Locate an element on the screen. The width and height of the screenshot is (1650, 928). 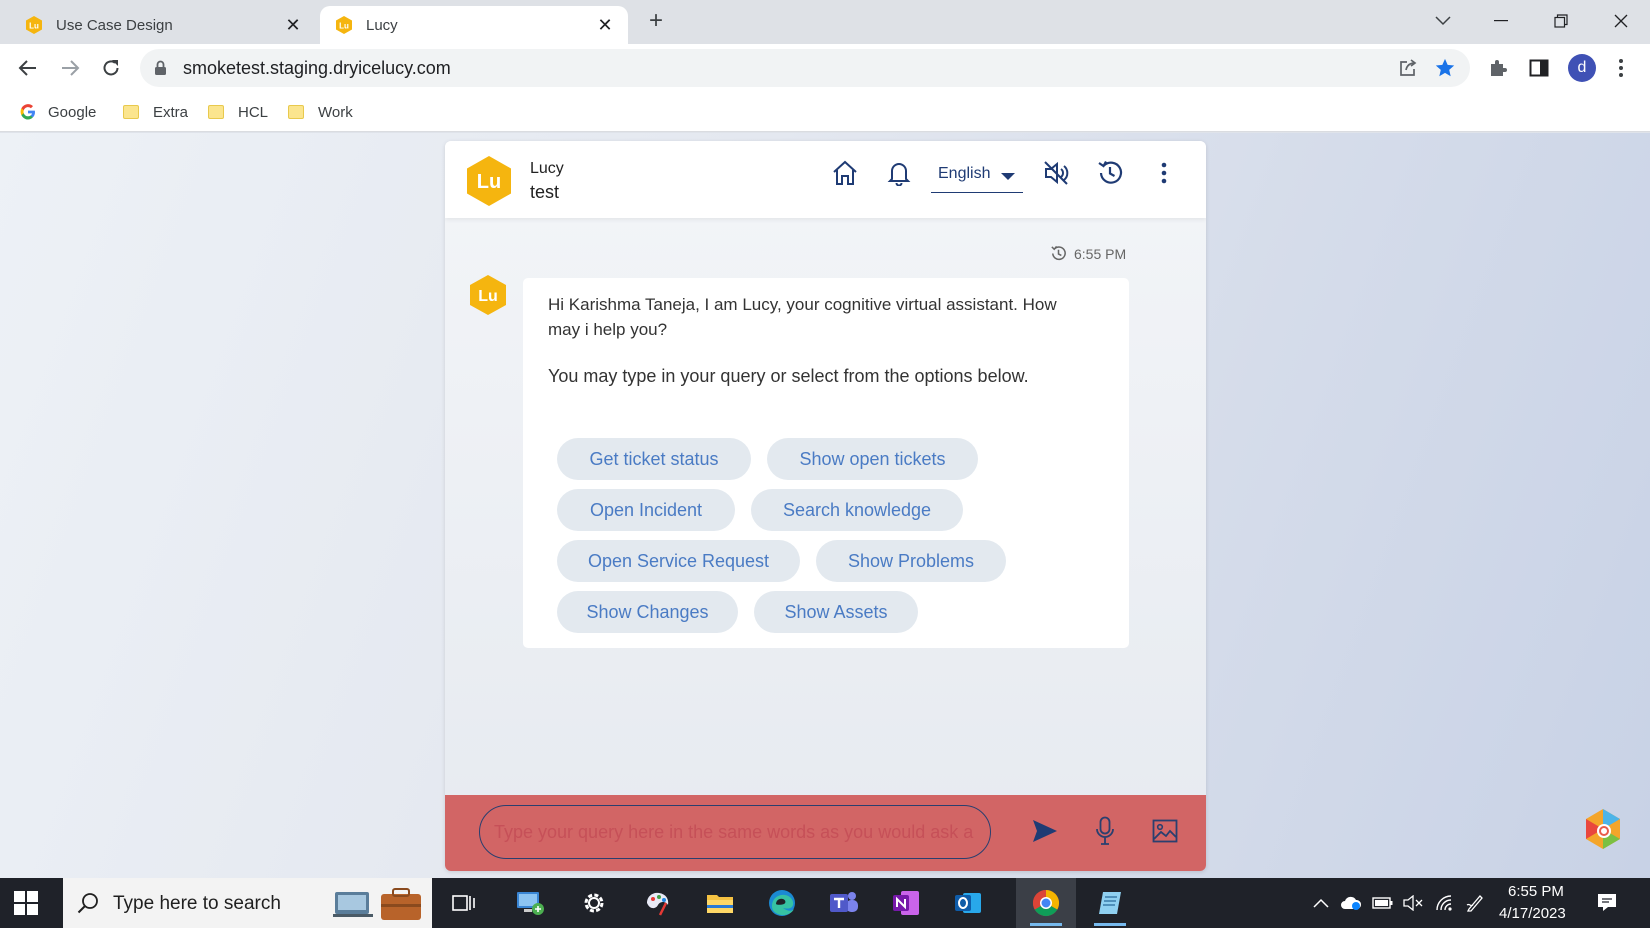
option-open-incident: Open Incident is located at coordinates (646, 510).